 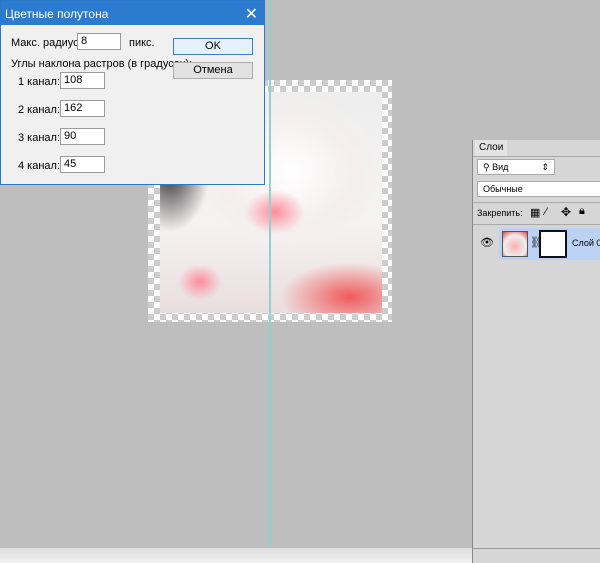 What do you see at coordinates (39, 110) in the screenshot?
I see `channel-2-label: 2 канал:` at bounding box center [39, 110].